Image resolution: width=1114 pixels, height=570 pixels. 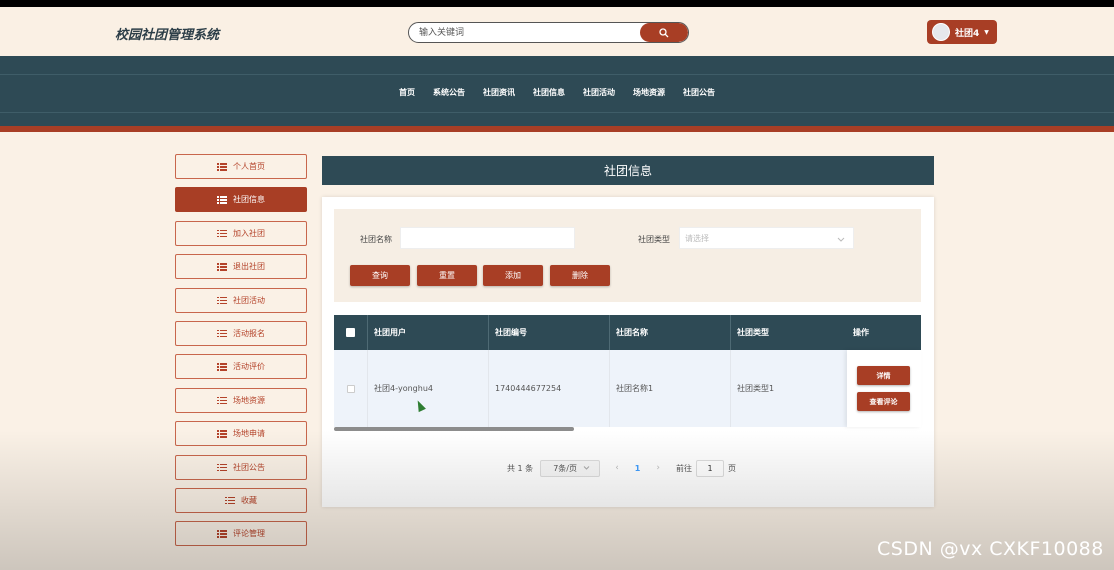 I want to click on navbar: 首页 系统公告 社团资讯 社团信息 社团活动 场地资源 社团公告, so click(x=557, y=94).